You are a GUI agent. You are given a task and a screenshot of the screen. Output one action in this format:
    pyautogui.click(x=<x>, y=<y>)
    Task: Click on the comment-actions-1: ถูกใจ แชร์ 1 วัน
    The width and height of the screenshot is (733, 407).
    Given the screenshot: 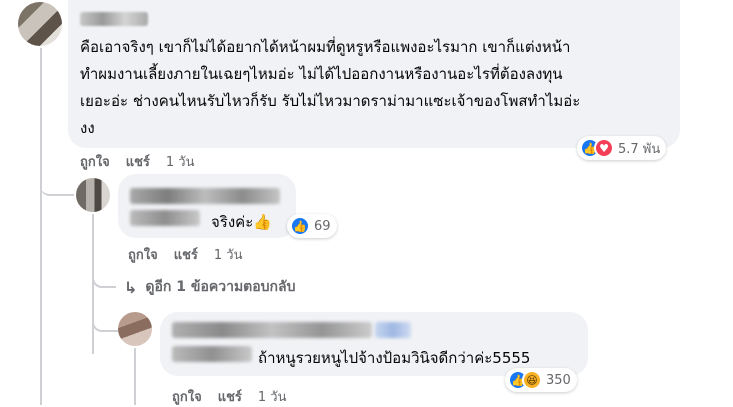 What is the action you would take?
    pyautogui.click(x=137, y=161)
    